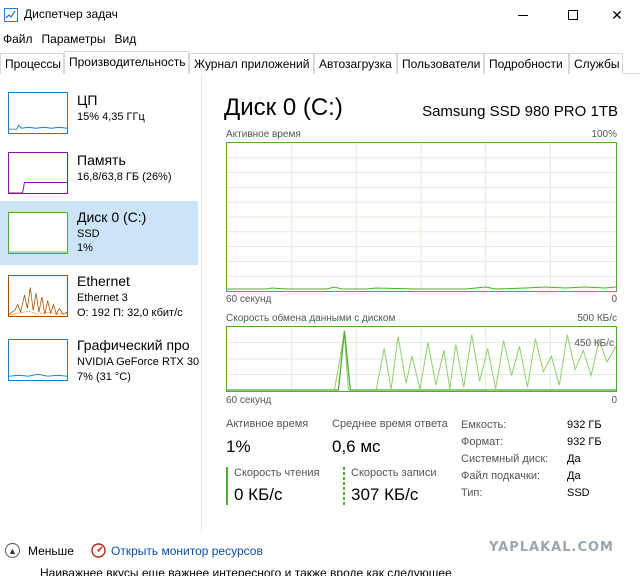 Image resolution: width=640 pixels, height=576 pixels. What do you see at coordinates (75, 40) in the screenshot?
I see `menu-options: Параметры` at bounding box center [75, 40].